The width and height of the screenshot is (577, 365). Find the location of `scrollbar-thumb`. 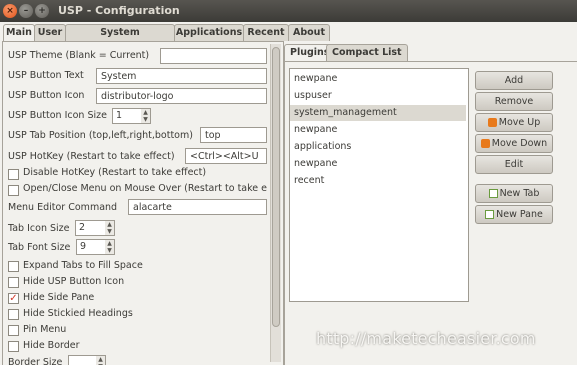

scrollbar-thumb is located at coordinates (276, 187).